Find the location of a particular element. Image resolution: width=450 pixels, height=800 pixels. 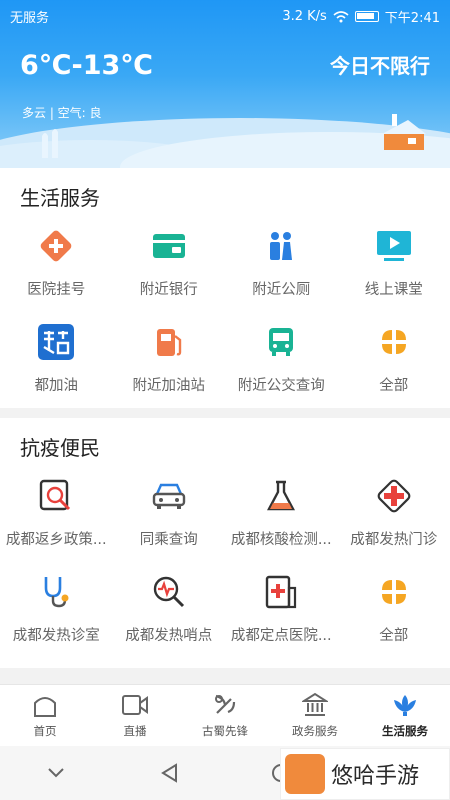

nav-label: 直播 is located at coordinates (135, 731).